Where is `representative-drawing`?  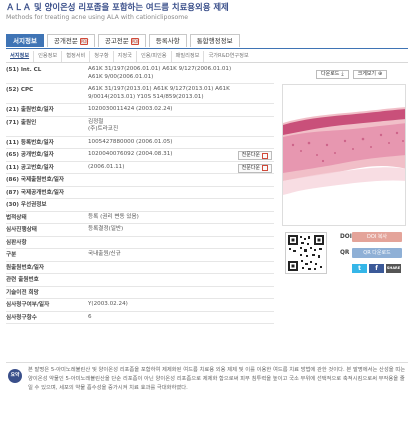
representative-drawing is located at coordinates (344, 155).